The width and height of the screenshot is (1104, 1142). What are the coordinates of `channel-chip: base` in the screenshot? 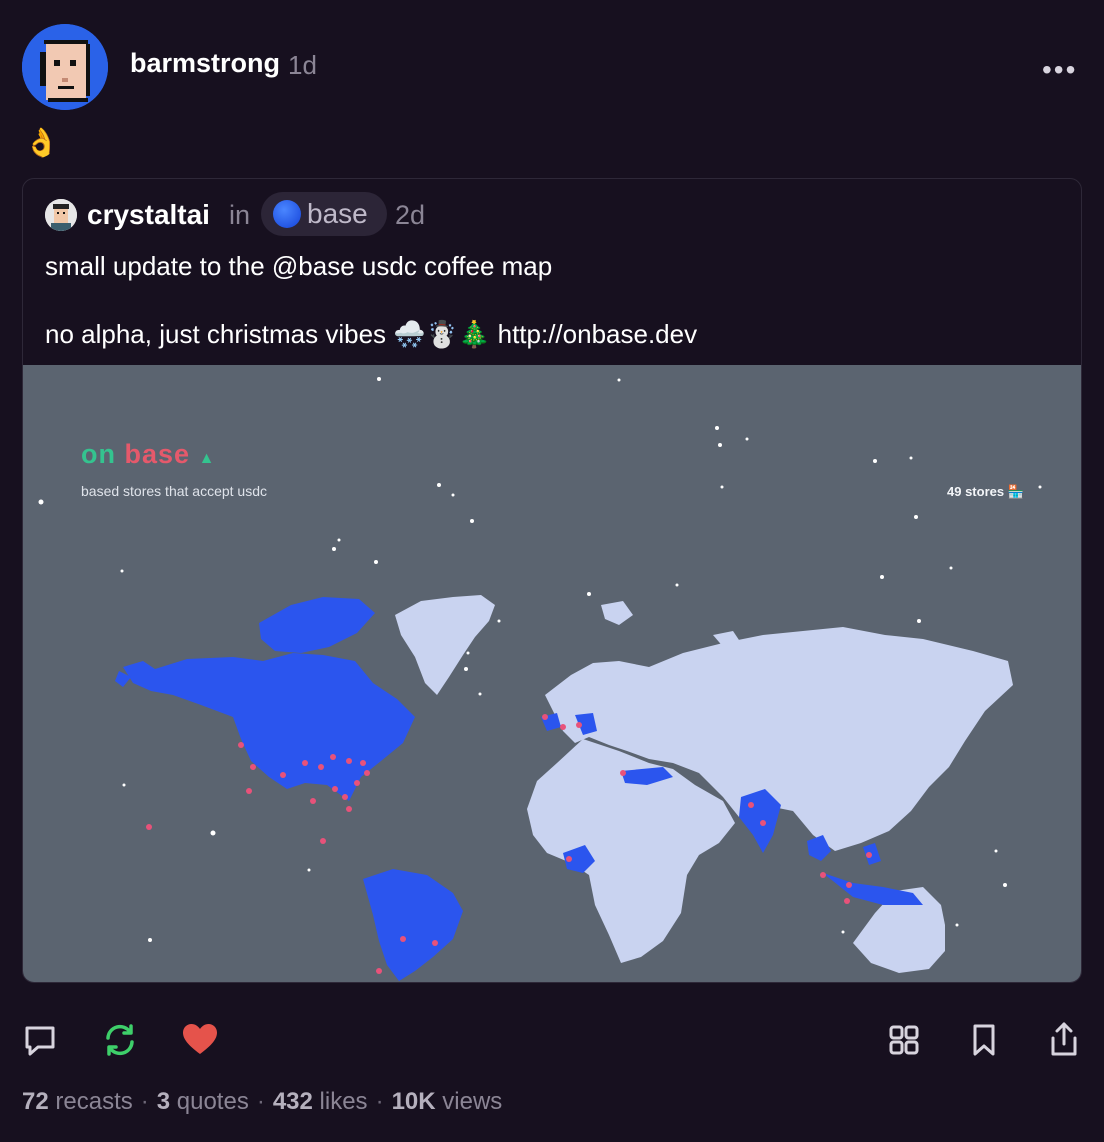 It's located at (324, 214).